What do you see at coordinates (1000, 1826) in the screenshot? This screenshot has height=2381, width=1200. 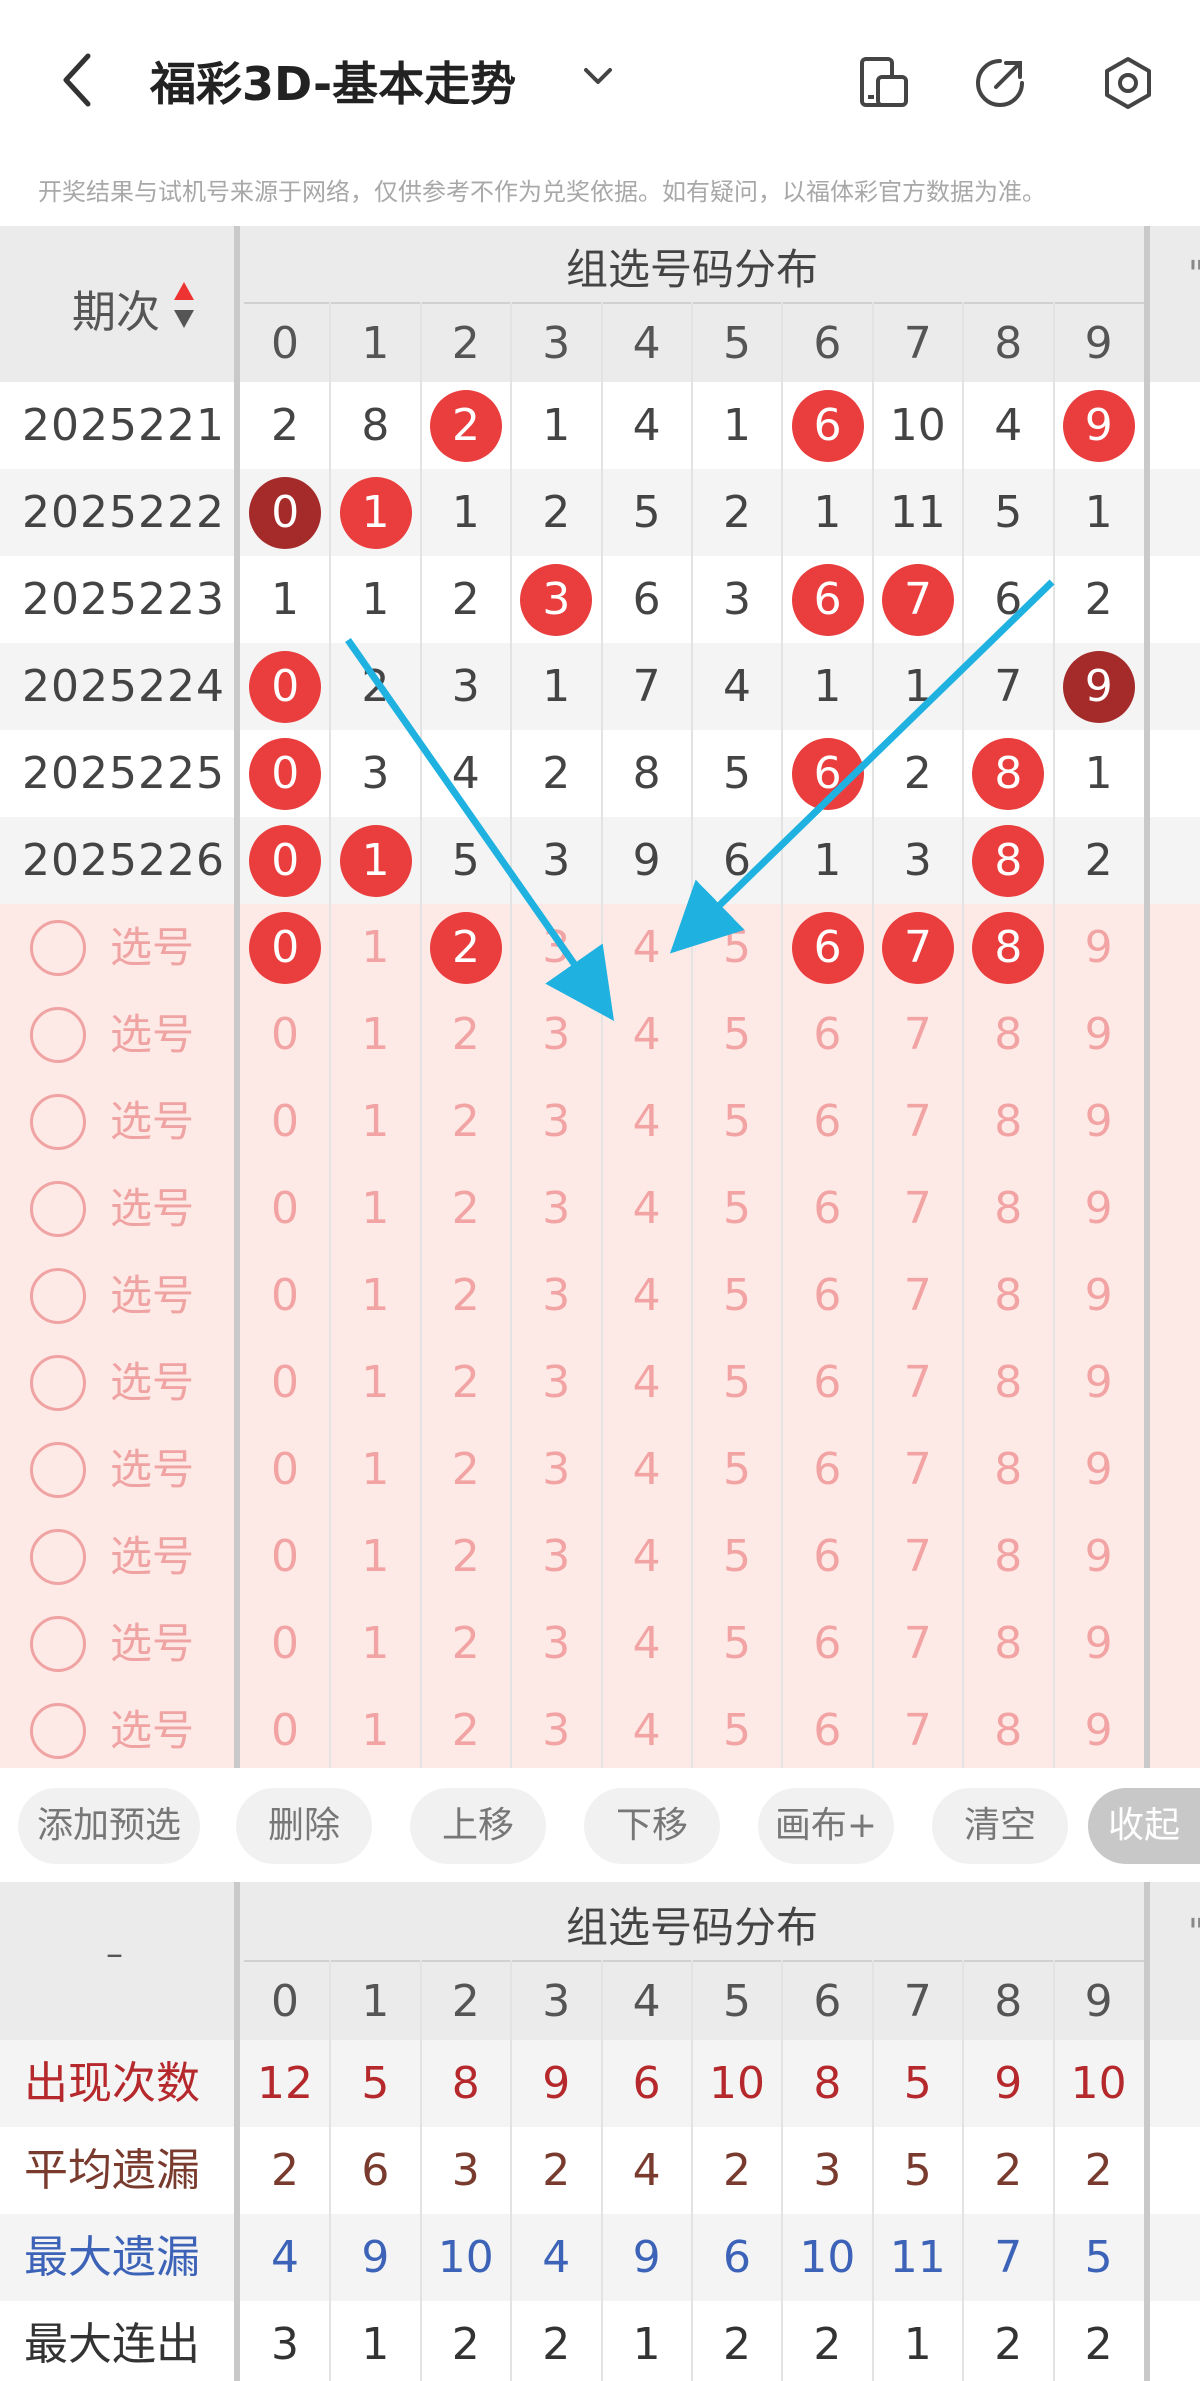 I see `clear-button: 清空` at bounding box center [1000, 1826].